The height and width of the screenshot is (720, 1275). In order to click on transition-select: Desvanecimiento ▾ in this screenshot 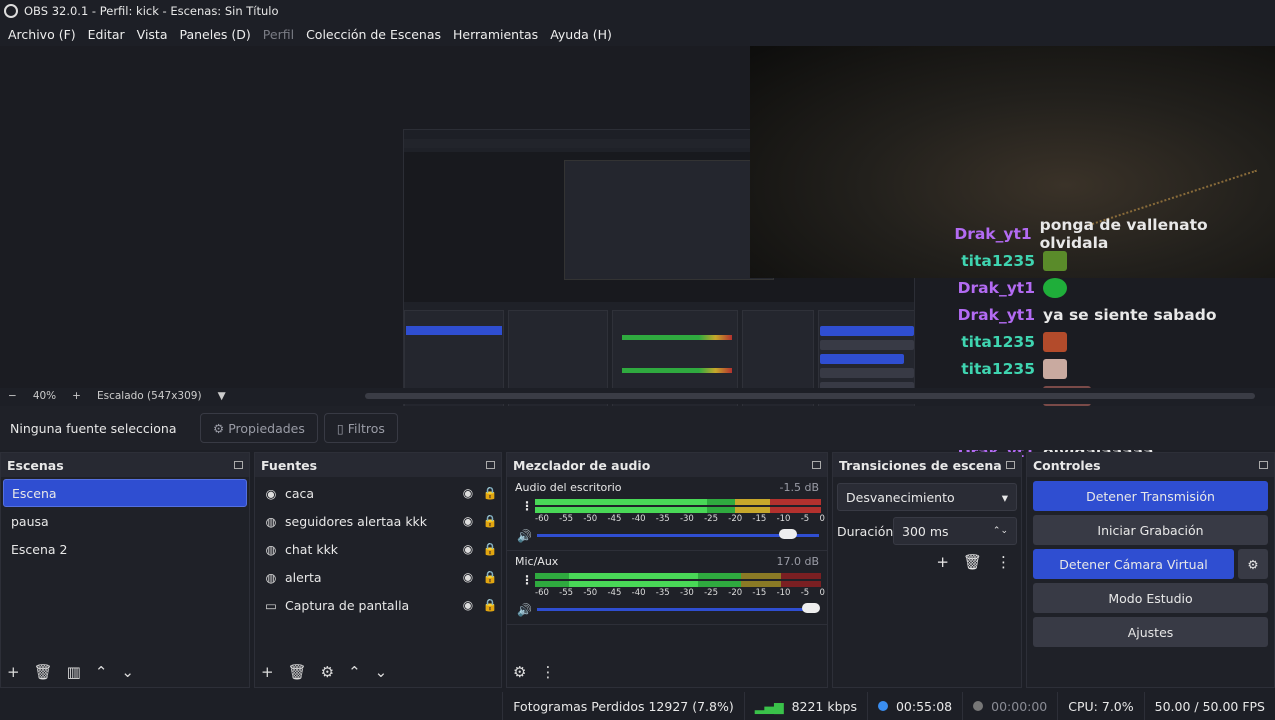, I will do `click(927, 497)`.